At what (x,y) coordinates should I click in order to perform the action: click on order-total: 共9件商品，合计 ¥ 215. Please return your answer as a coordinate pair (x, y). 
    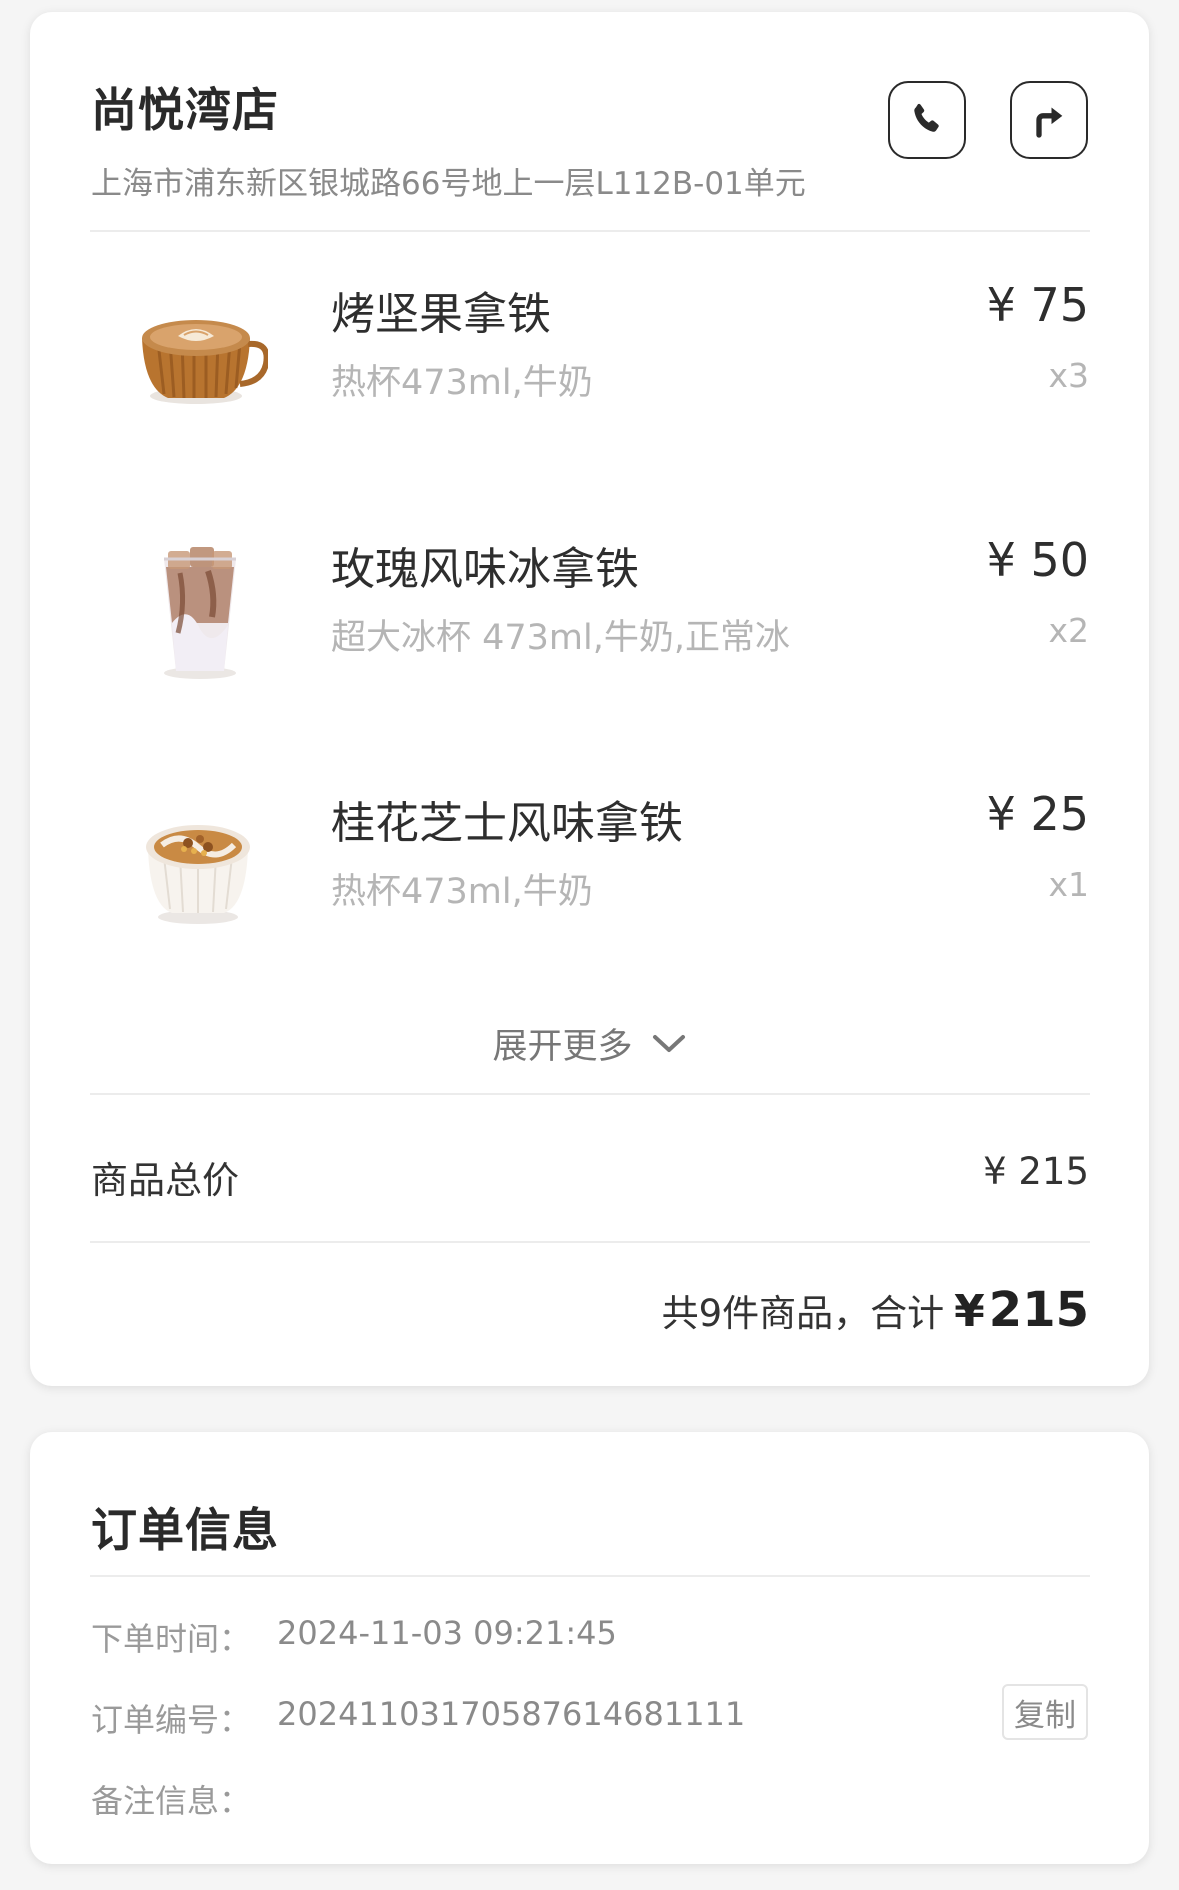
    Looking at the image, I should click on (875, 1310).